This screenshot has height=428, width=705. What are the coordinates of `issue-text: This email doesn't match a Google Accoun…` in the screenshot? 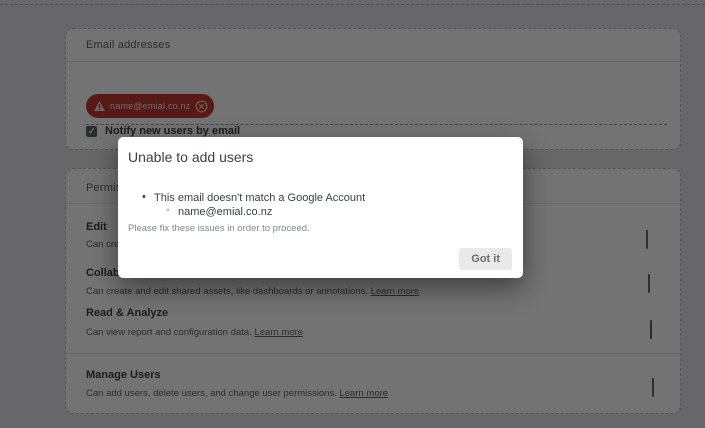 It's located at (260, 198).